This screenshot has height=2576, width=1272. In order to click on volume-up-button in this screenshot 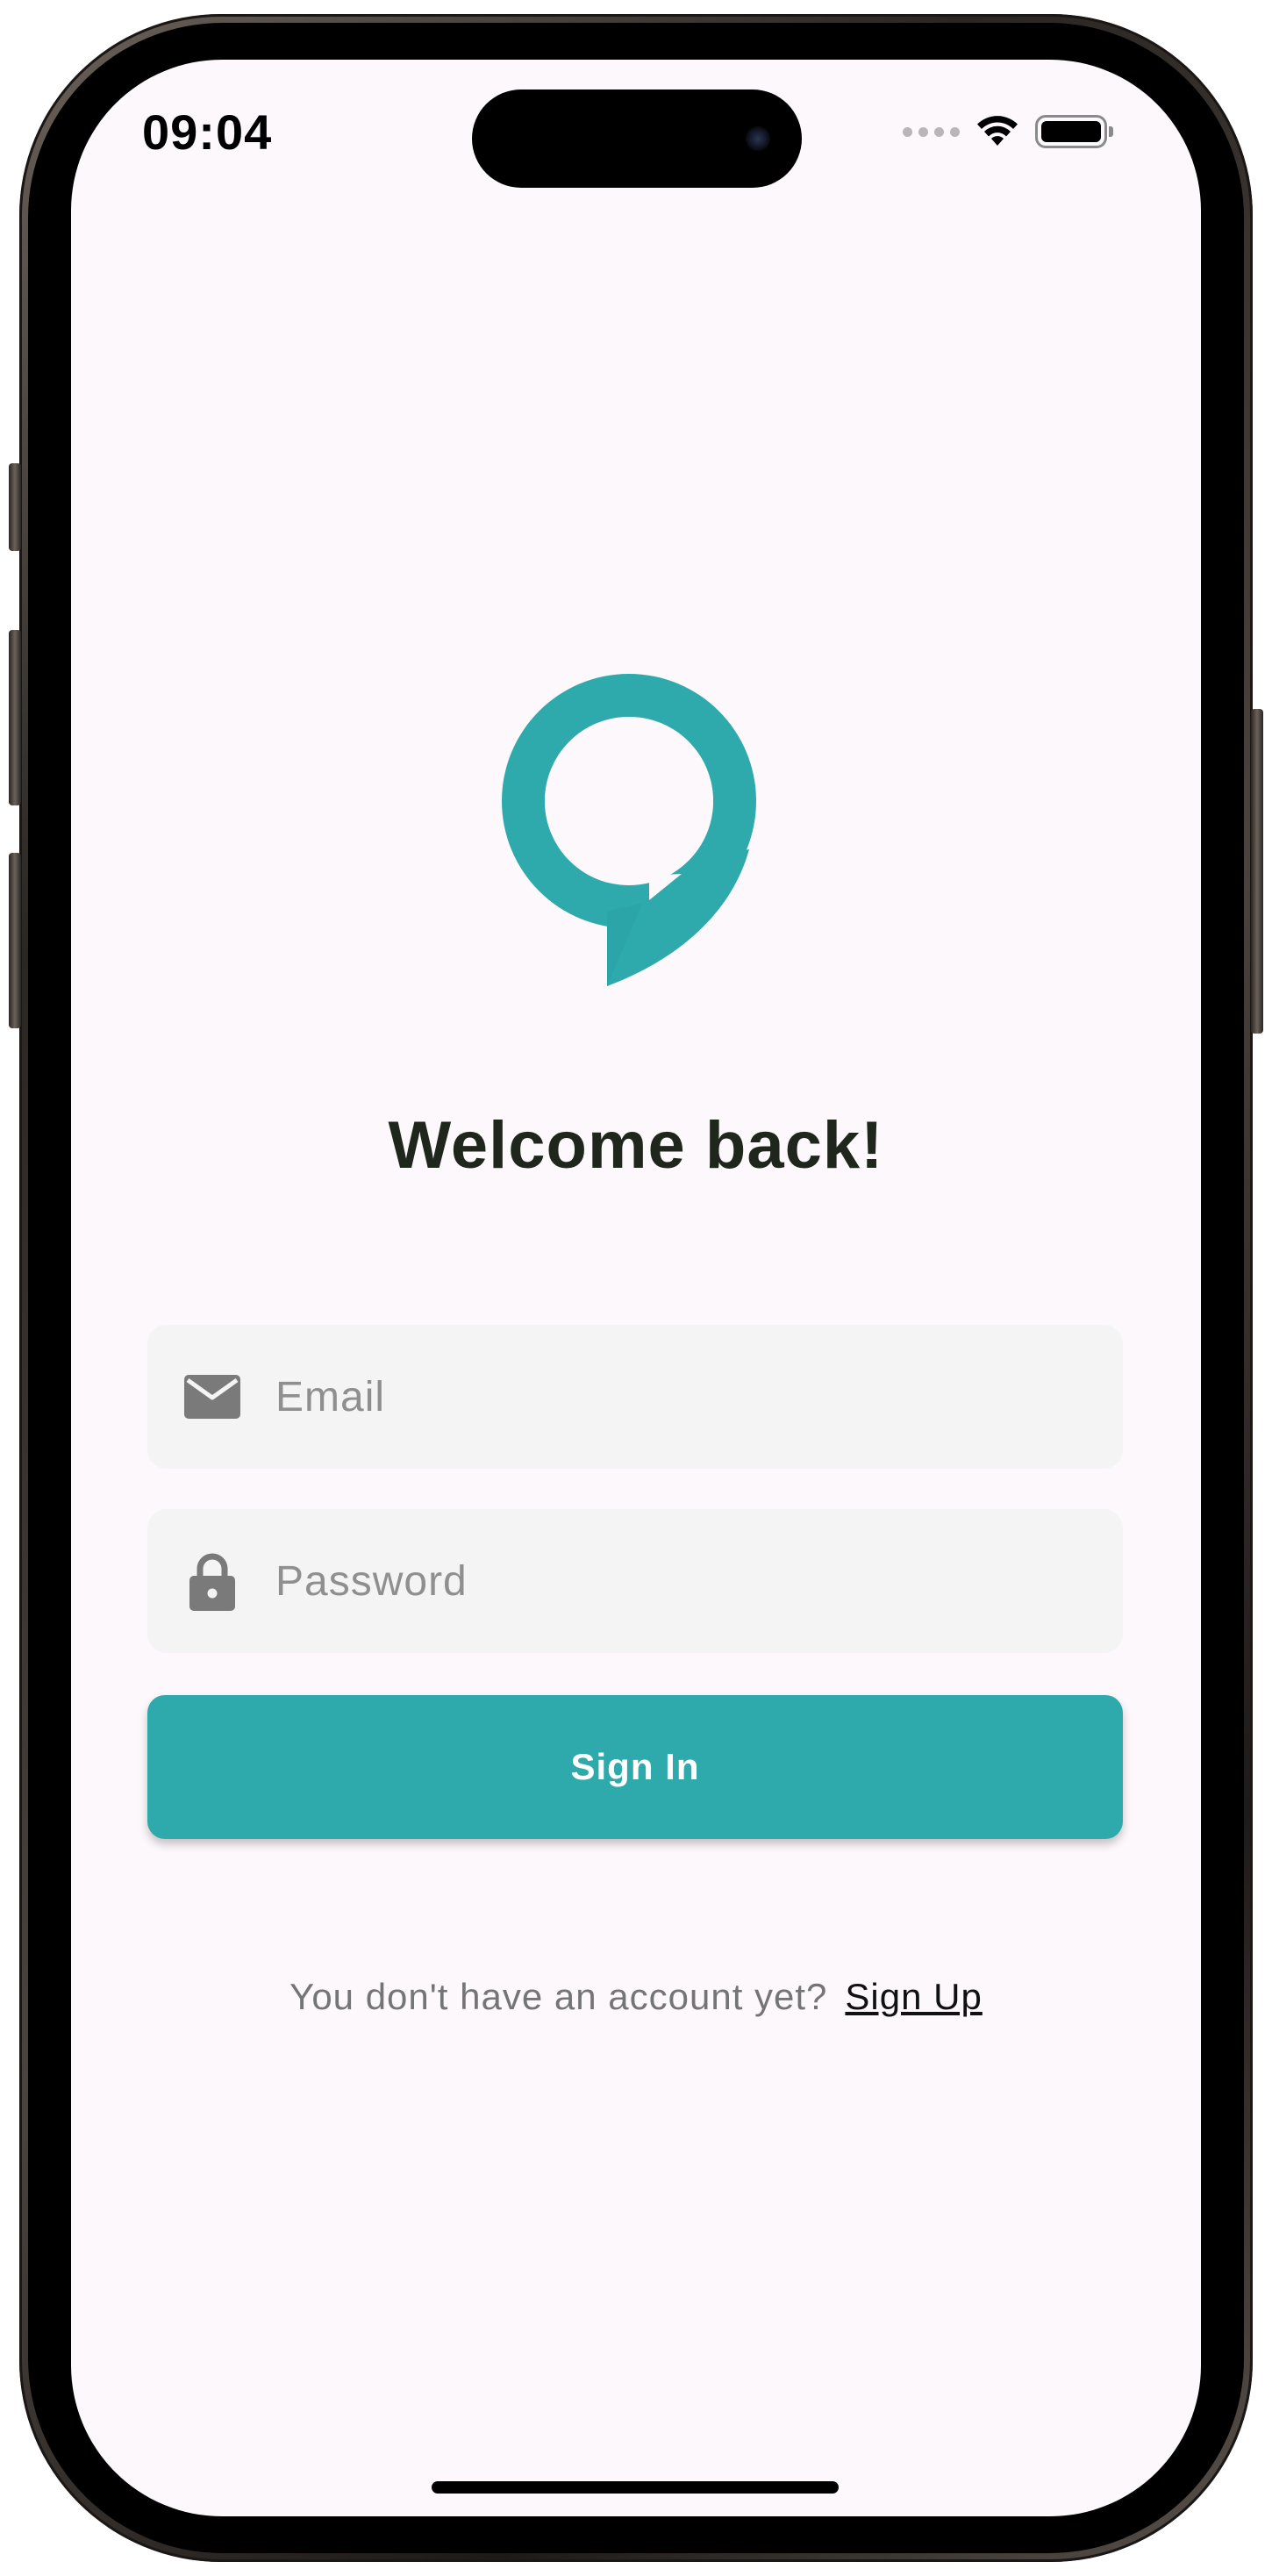, I will do `click(15, 717)`.